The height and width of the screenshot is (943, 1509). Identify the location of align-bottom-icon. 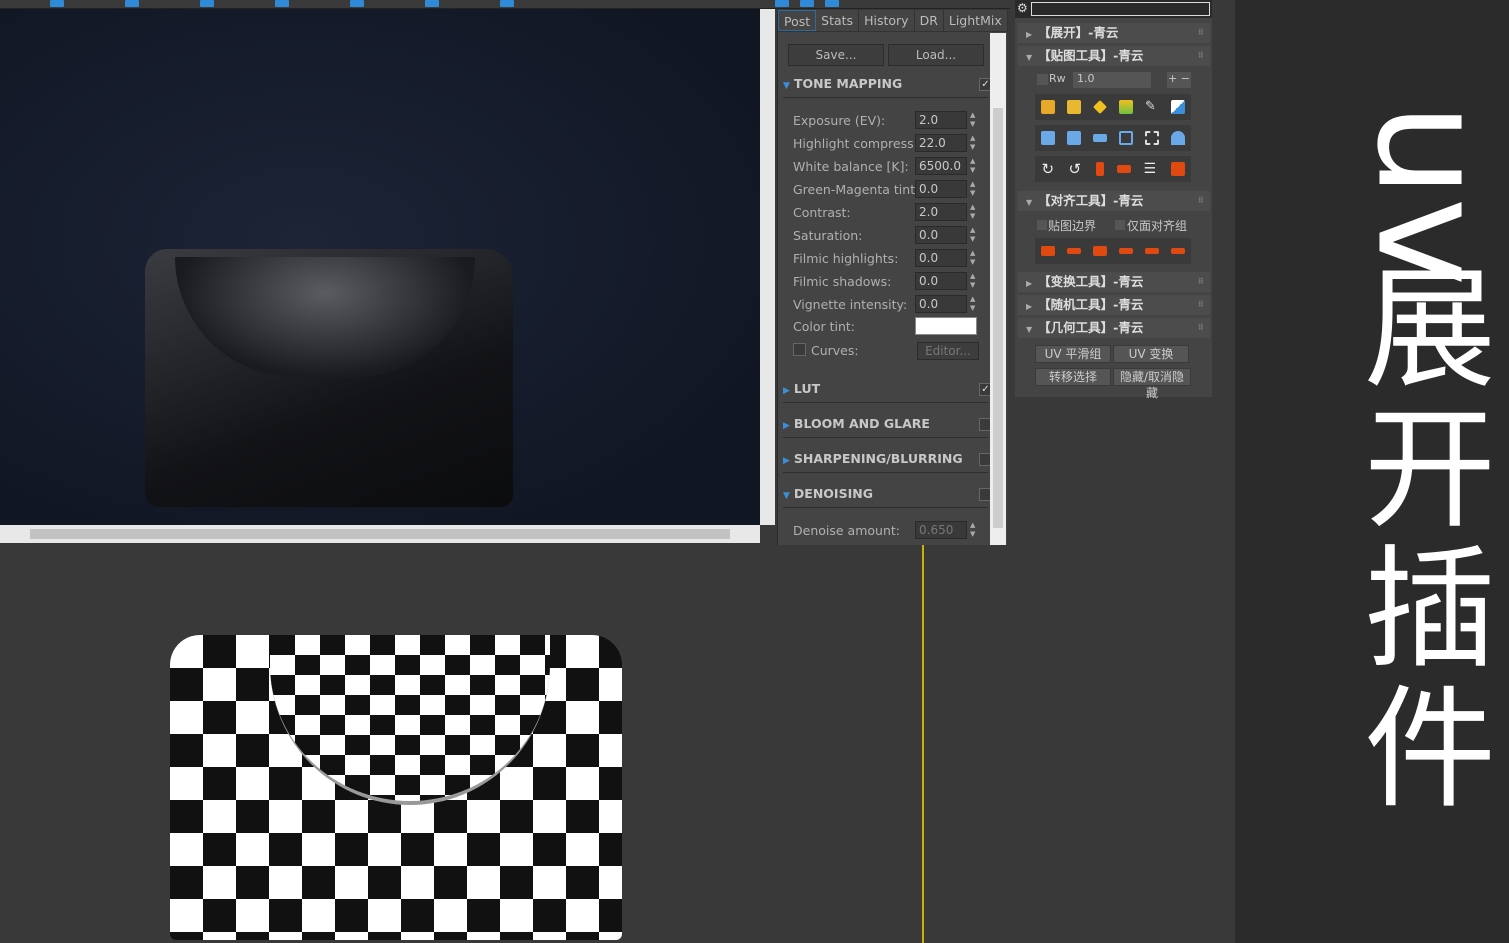
(1100, 251).